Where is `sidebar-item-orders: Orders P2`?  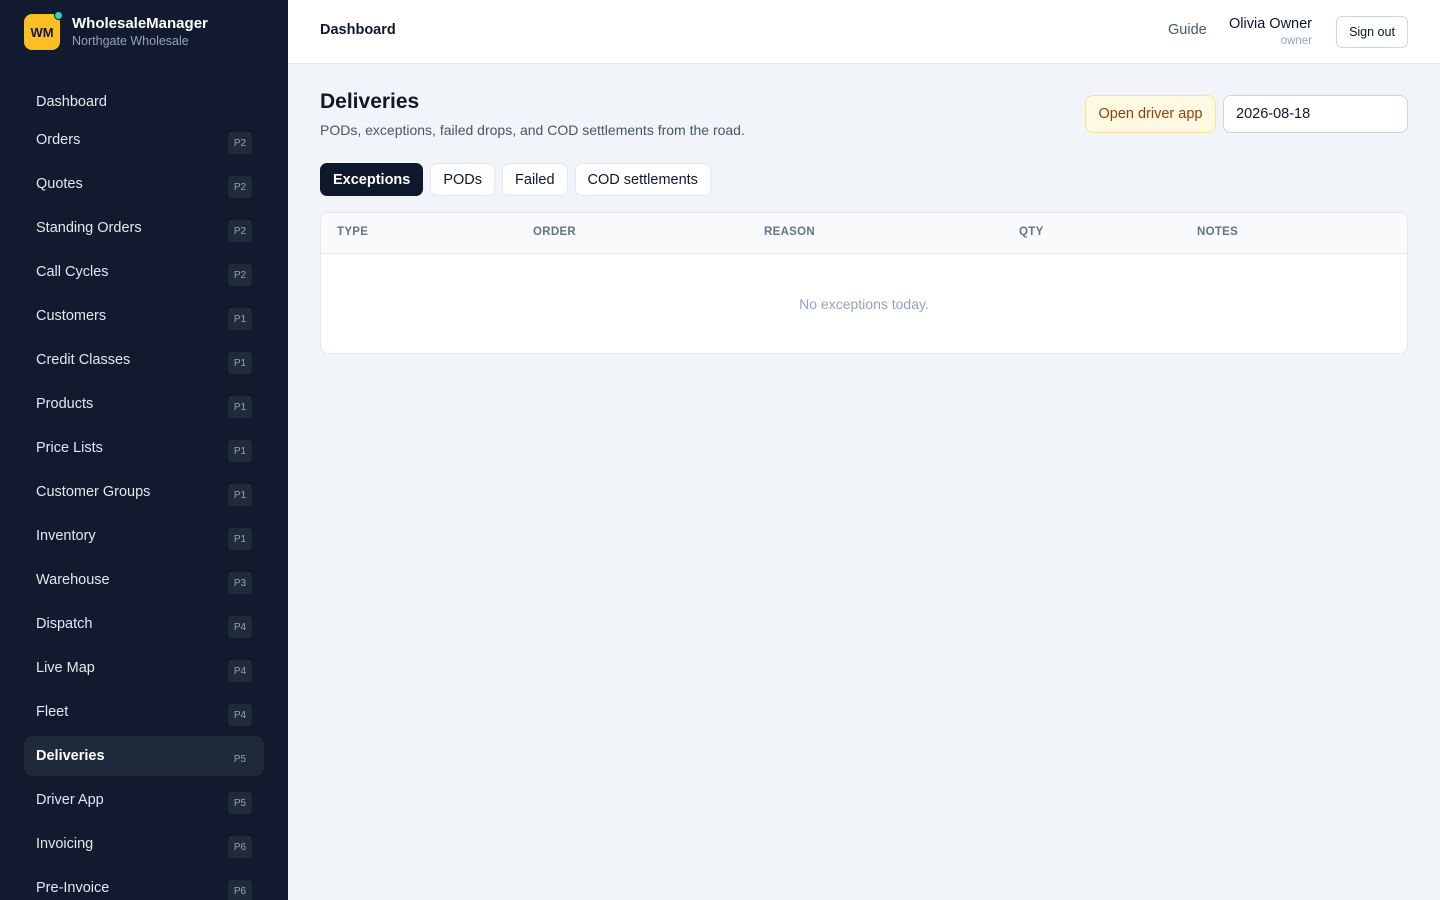
sidebar-item-orders: Orders P2 is located at coordinates (144, 140).